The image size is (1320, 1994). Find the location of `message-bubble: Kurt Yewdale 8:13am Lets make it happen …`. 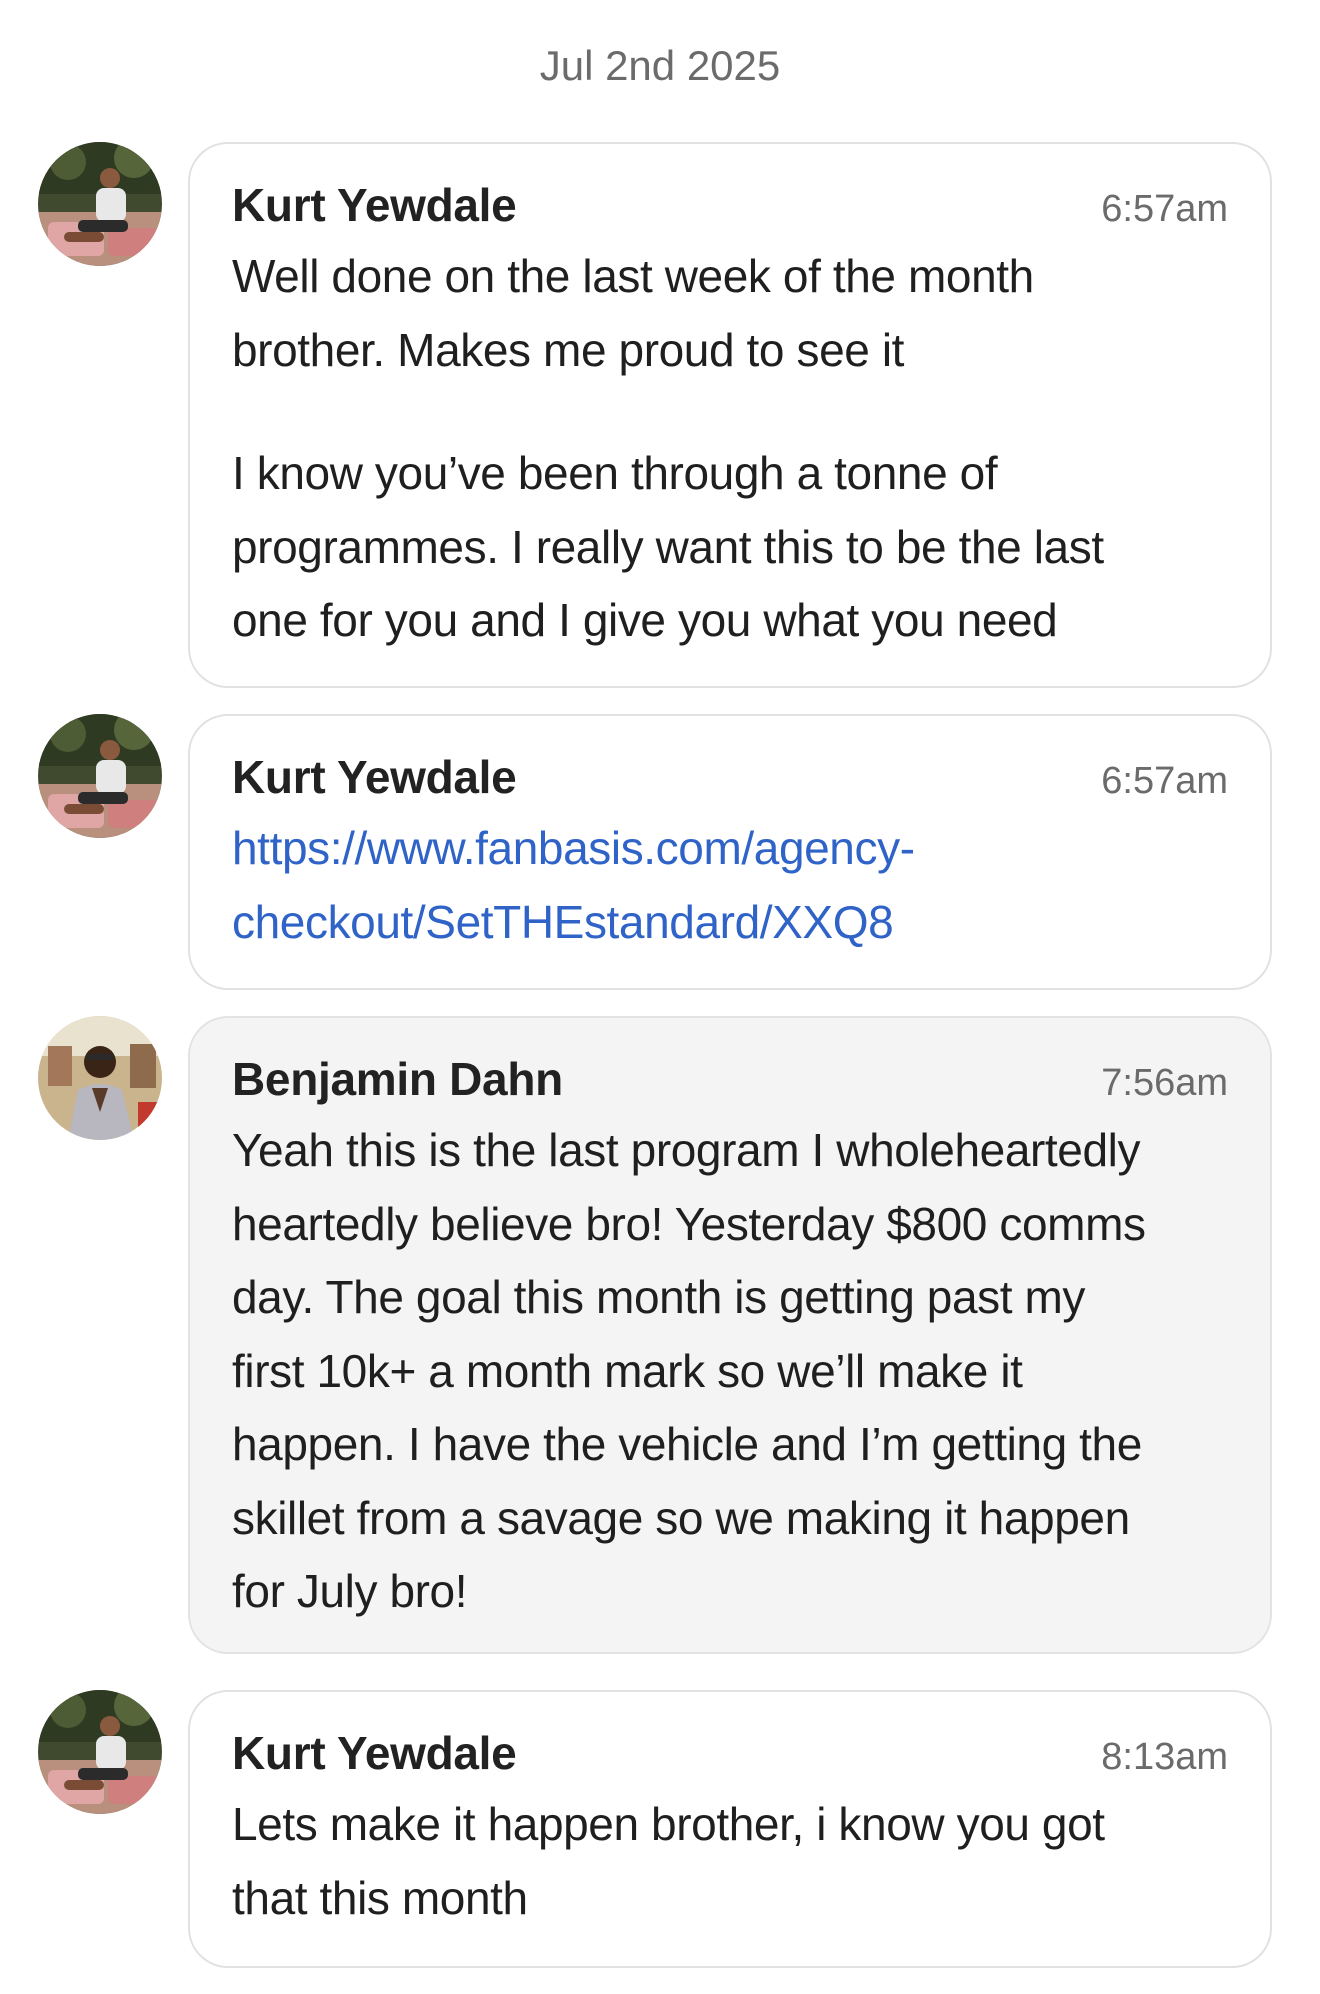

message-bubble: Kurt Yewdale 8:13am Lets make it happen … is located at coordinates (730, 1829).